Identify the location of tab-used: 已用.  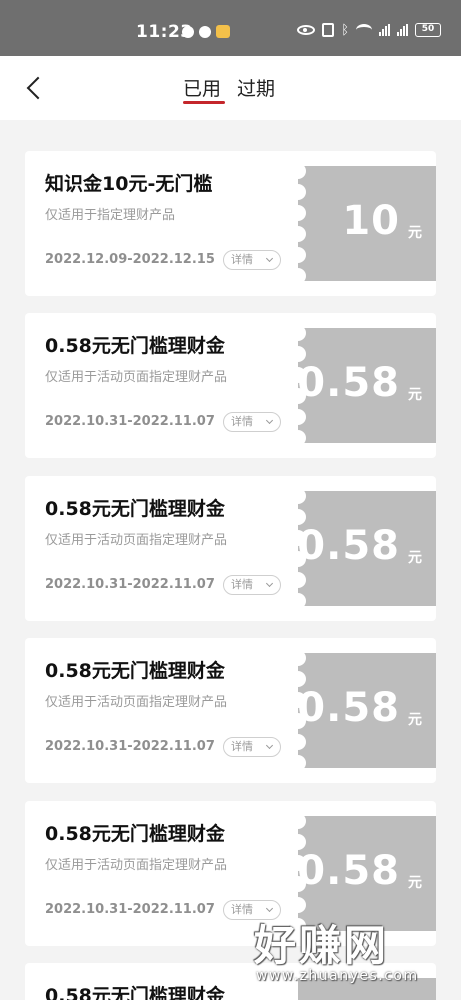
(202, 87).